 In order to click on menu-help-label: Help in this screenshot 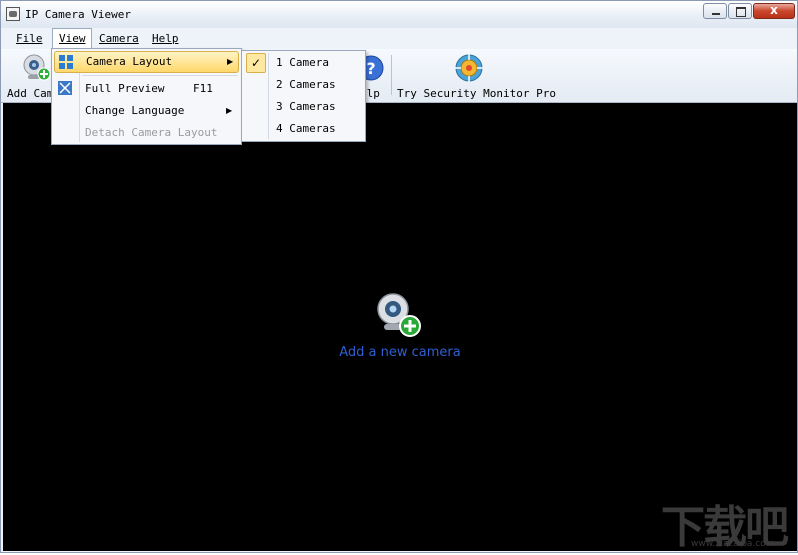, I will do `click(165, 38)`.